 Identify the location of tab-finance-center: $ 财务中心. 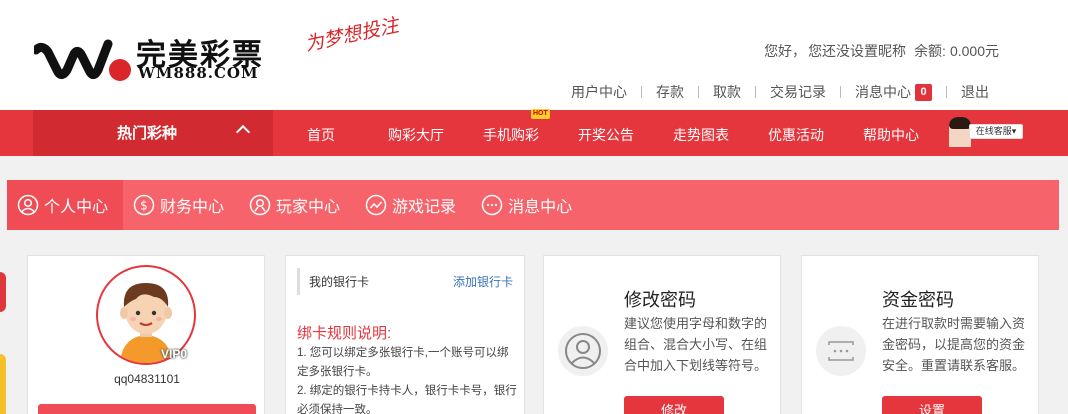
(181, 205).